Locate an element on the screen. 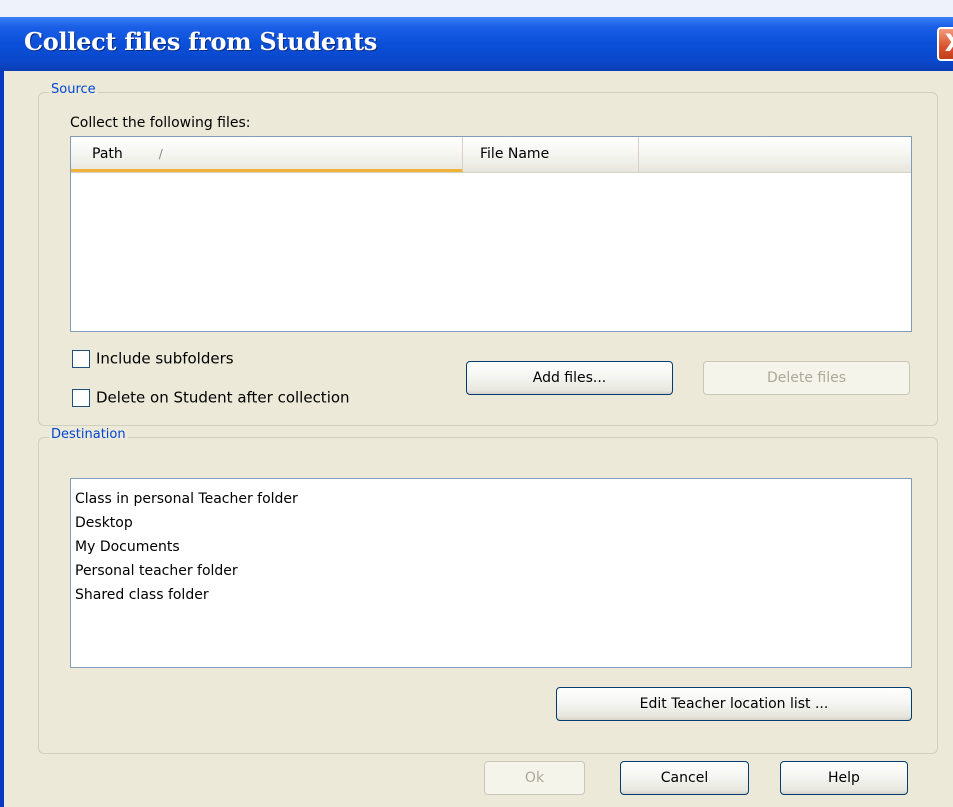  delete-after-collection-label: Delete on Student after collection is located at coordinates (223, 397).